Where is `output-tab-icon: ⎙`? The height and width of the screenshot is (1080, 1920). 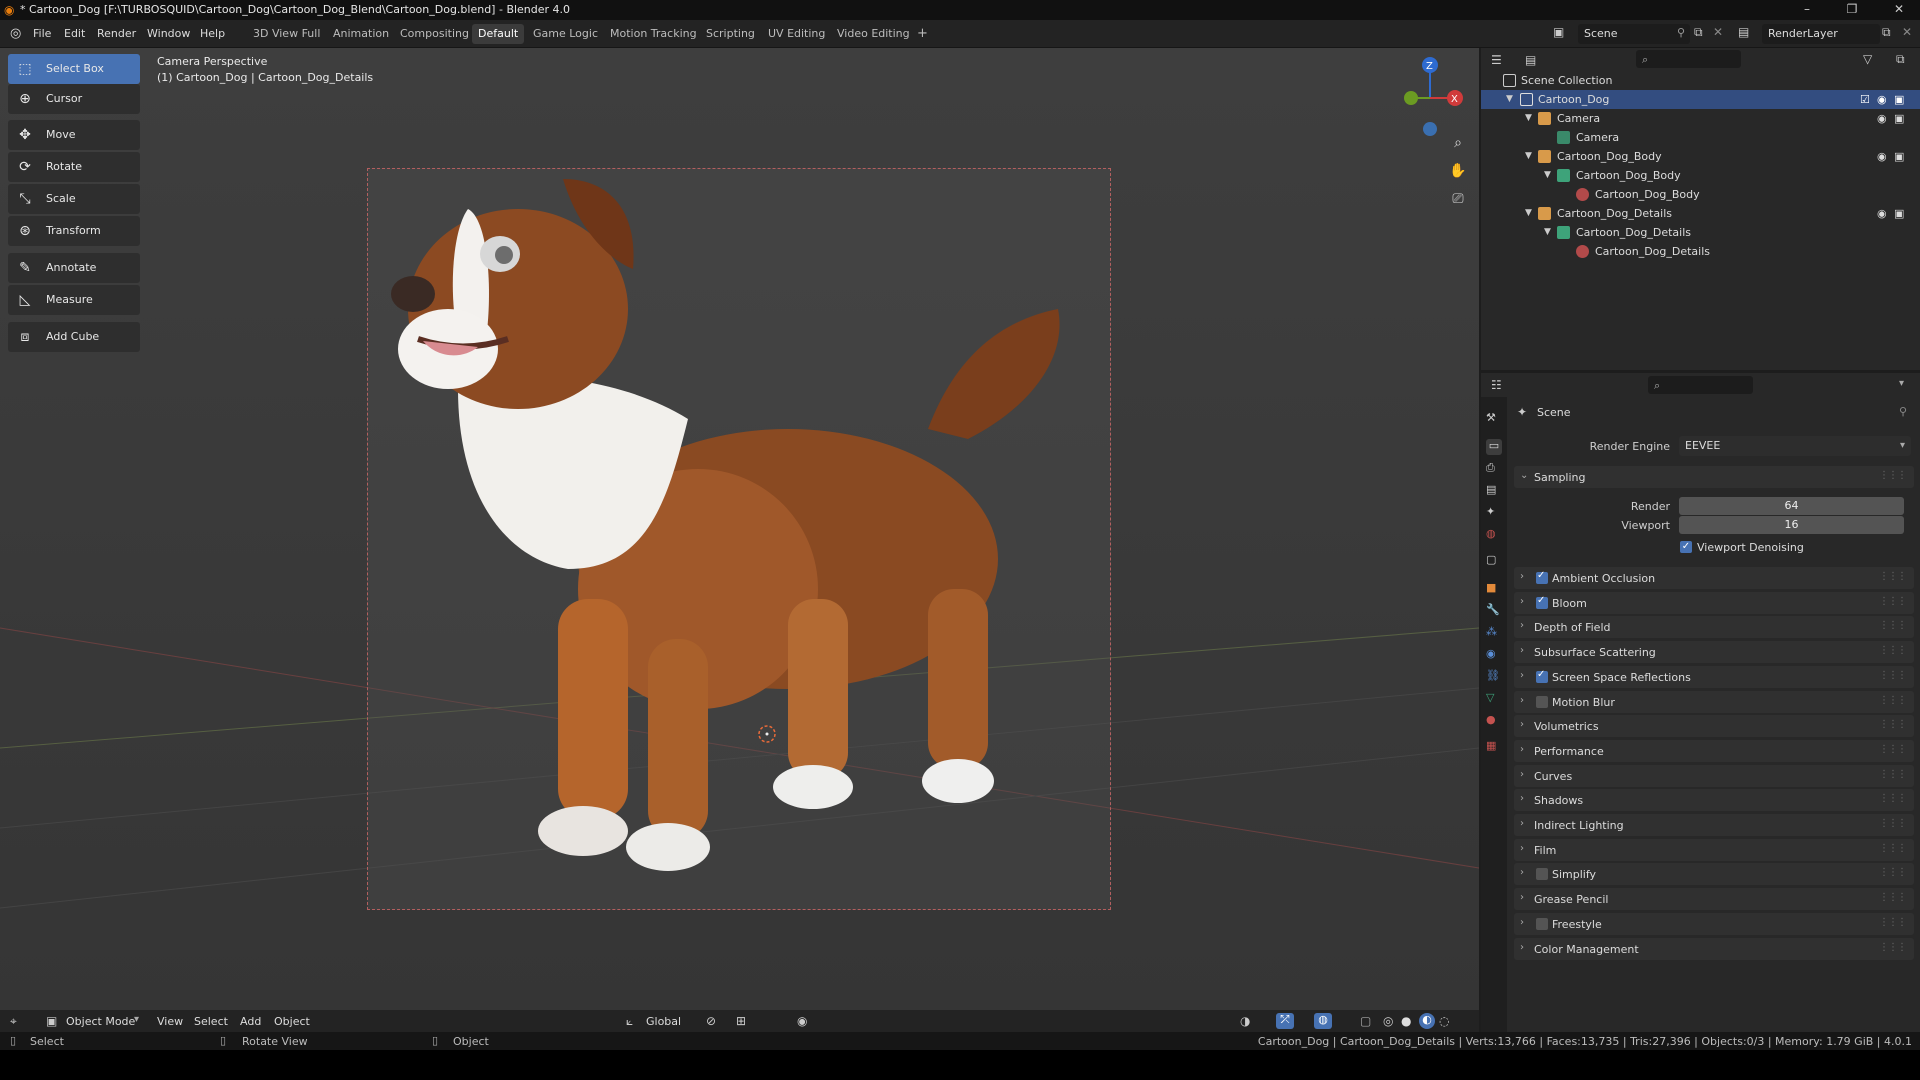 output-tab-icon: ⎙ is located at coordinates (1494, 469).